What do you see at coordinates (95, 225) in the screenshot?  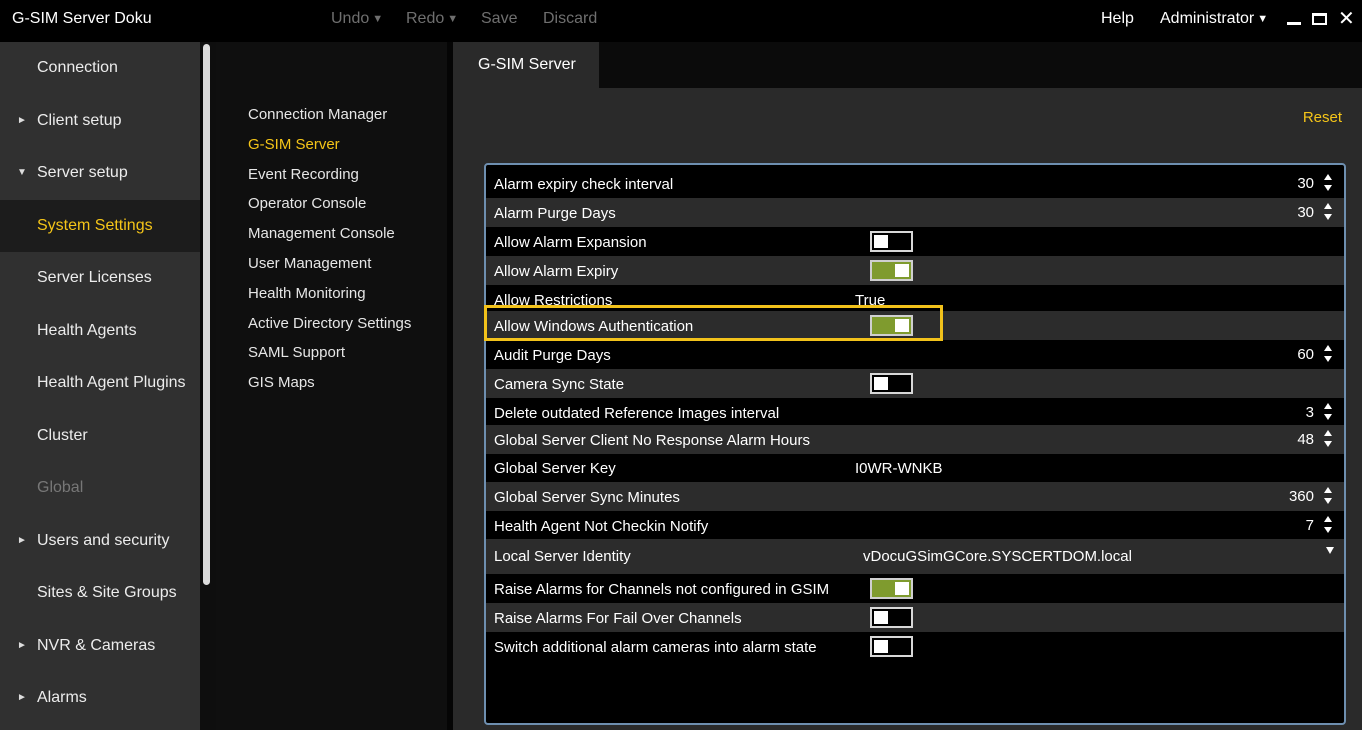 I see `nav-item-label: System Settings` at bounding box center [95, 225].